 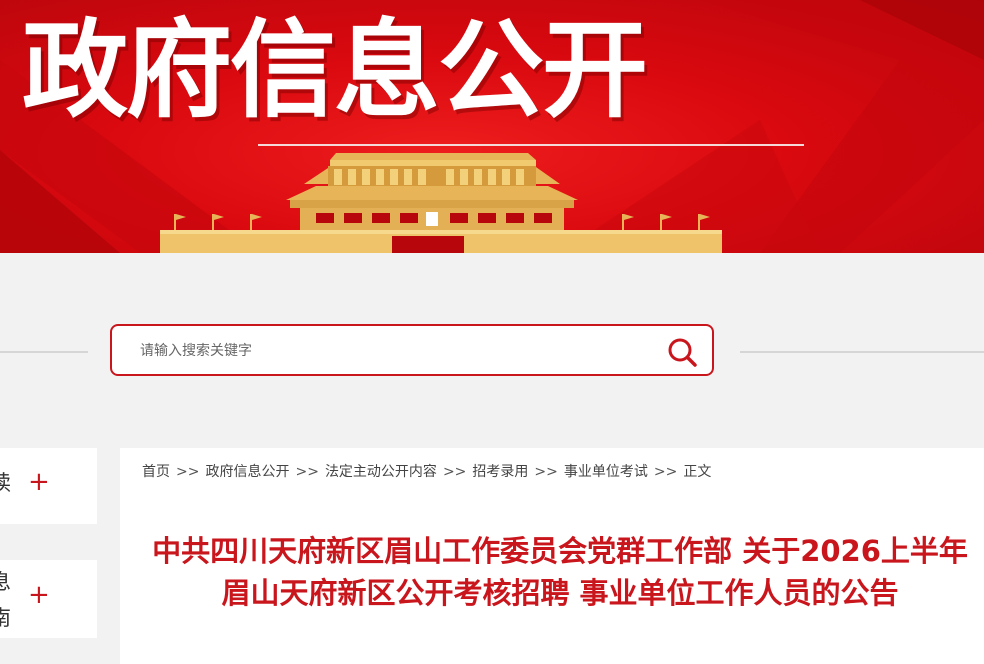 I want to click on banner-divider, so click(x=531, y=145).